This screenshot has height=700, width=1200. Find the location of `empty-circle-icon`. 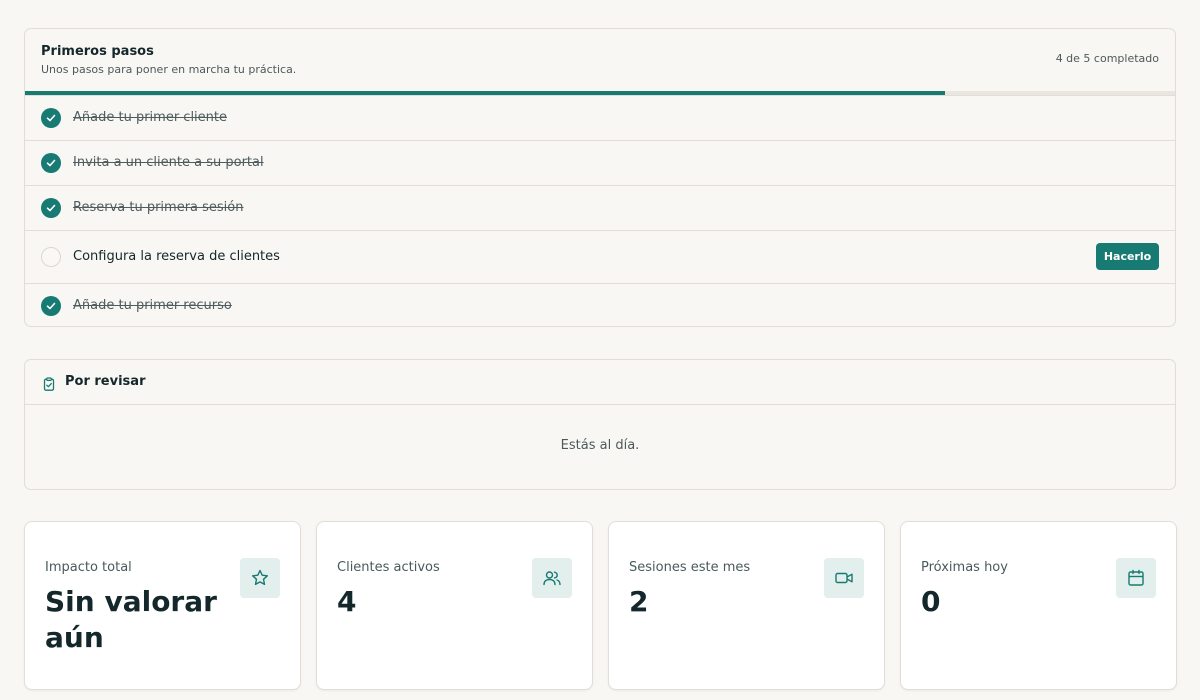

empty-circle-icon is located at coordinates (51, 257).